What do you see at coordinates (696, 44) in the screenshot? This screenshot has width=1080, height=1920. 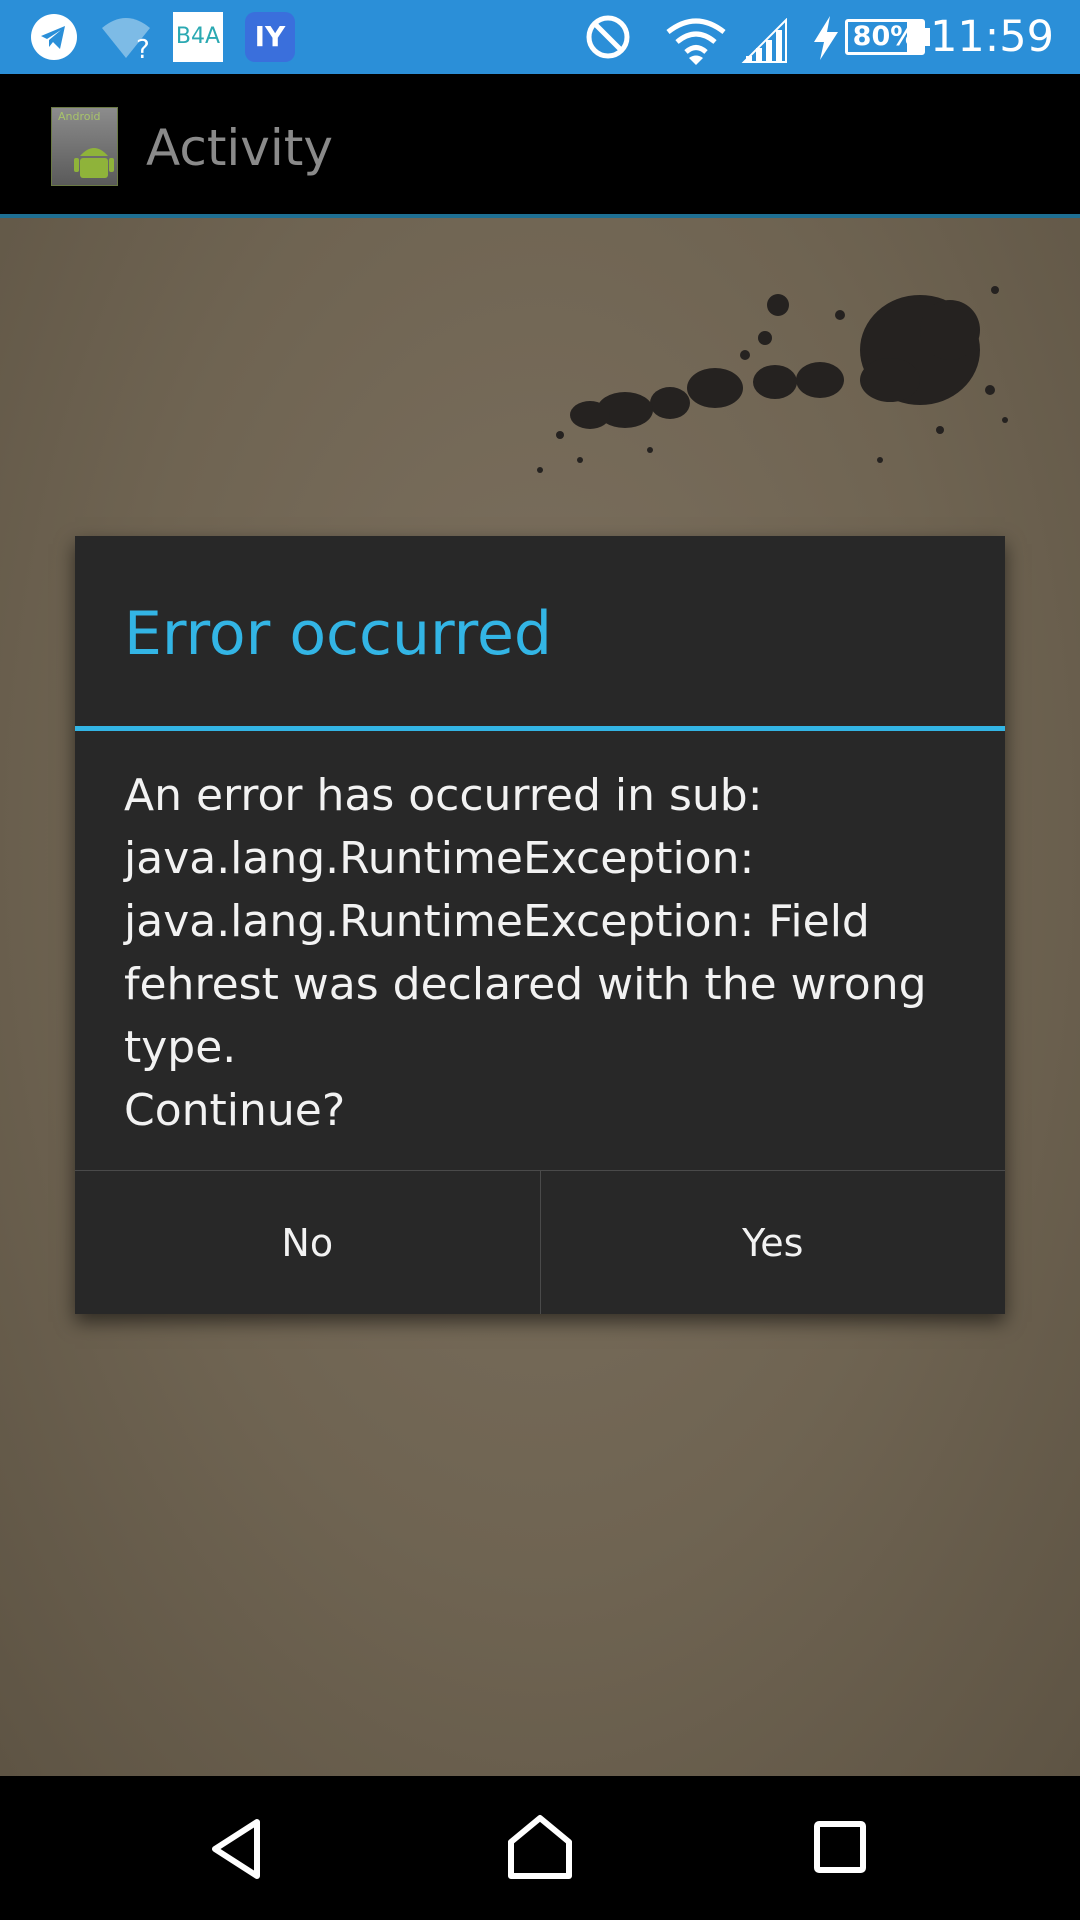 I see `wifi-icon` at bounding box center [696, 44].